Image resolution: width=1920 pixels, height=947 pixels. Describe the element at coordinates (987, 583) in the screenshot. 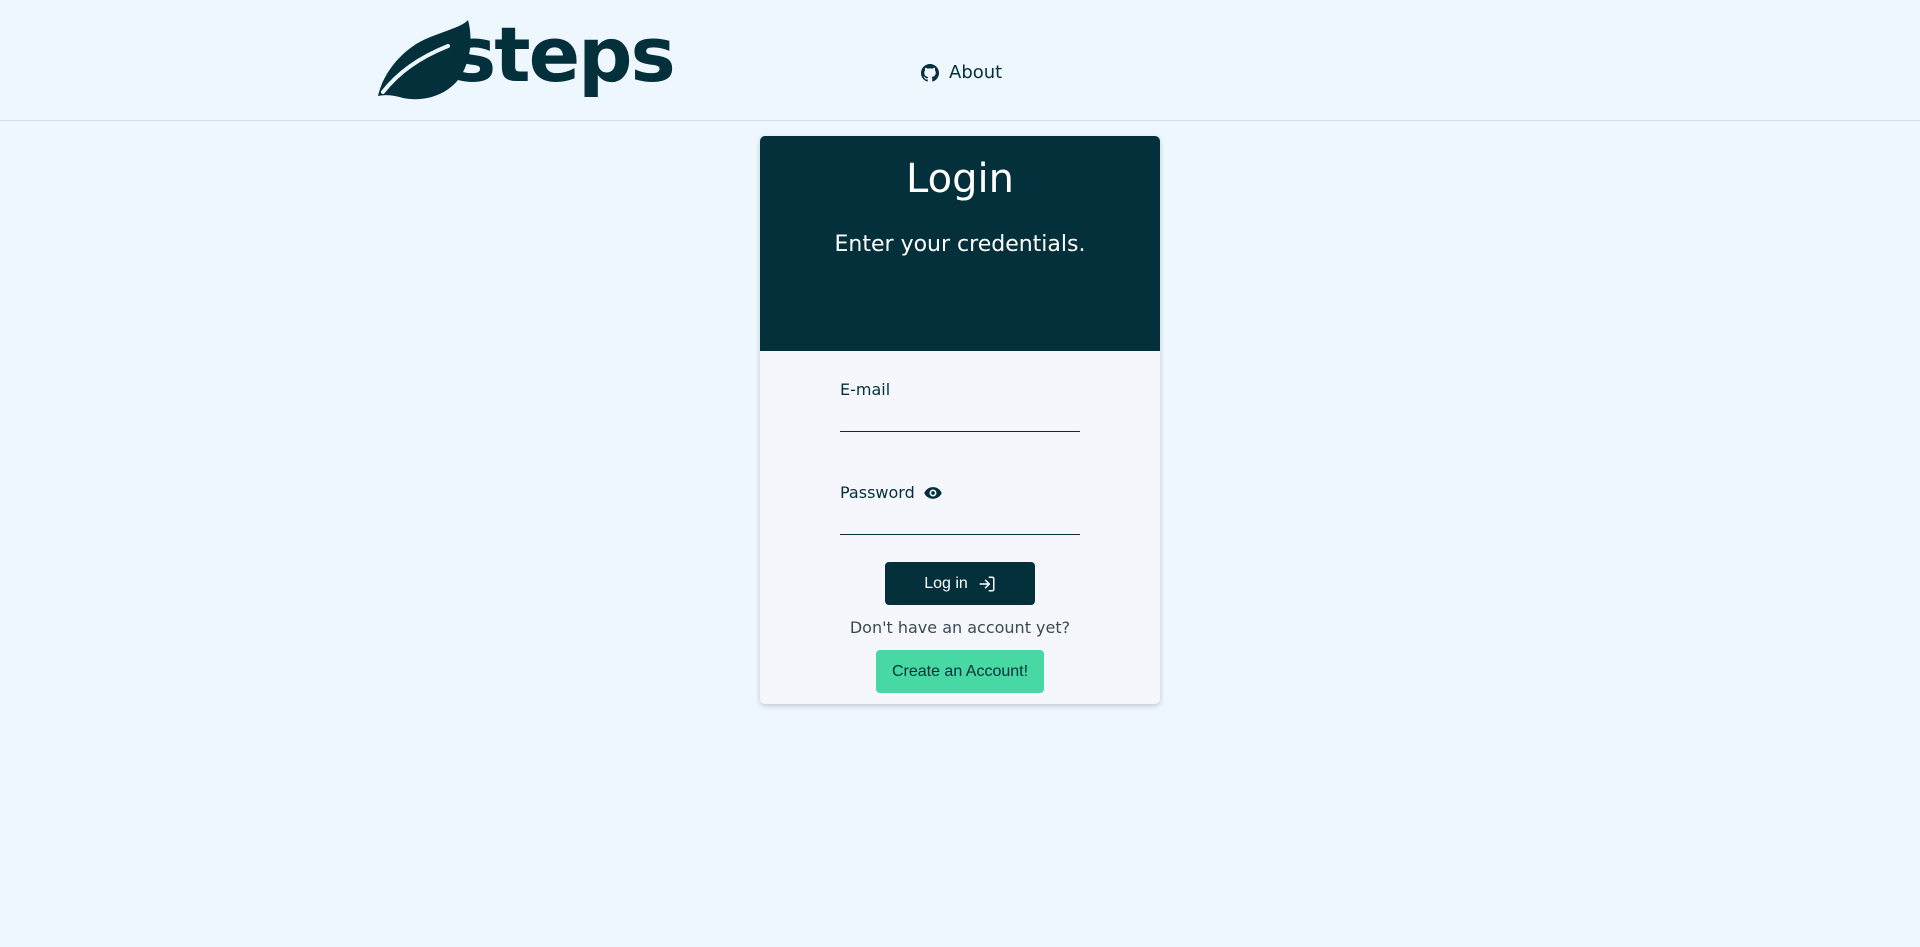

I see `sign-in-icon` at that location.